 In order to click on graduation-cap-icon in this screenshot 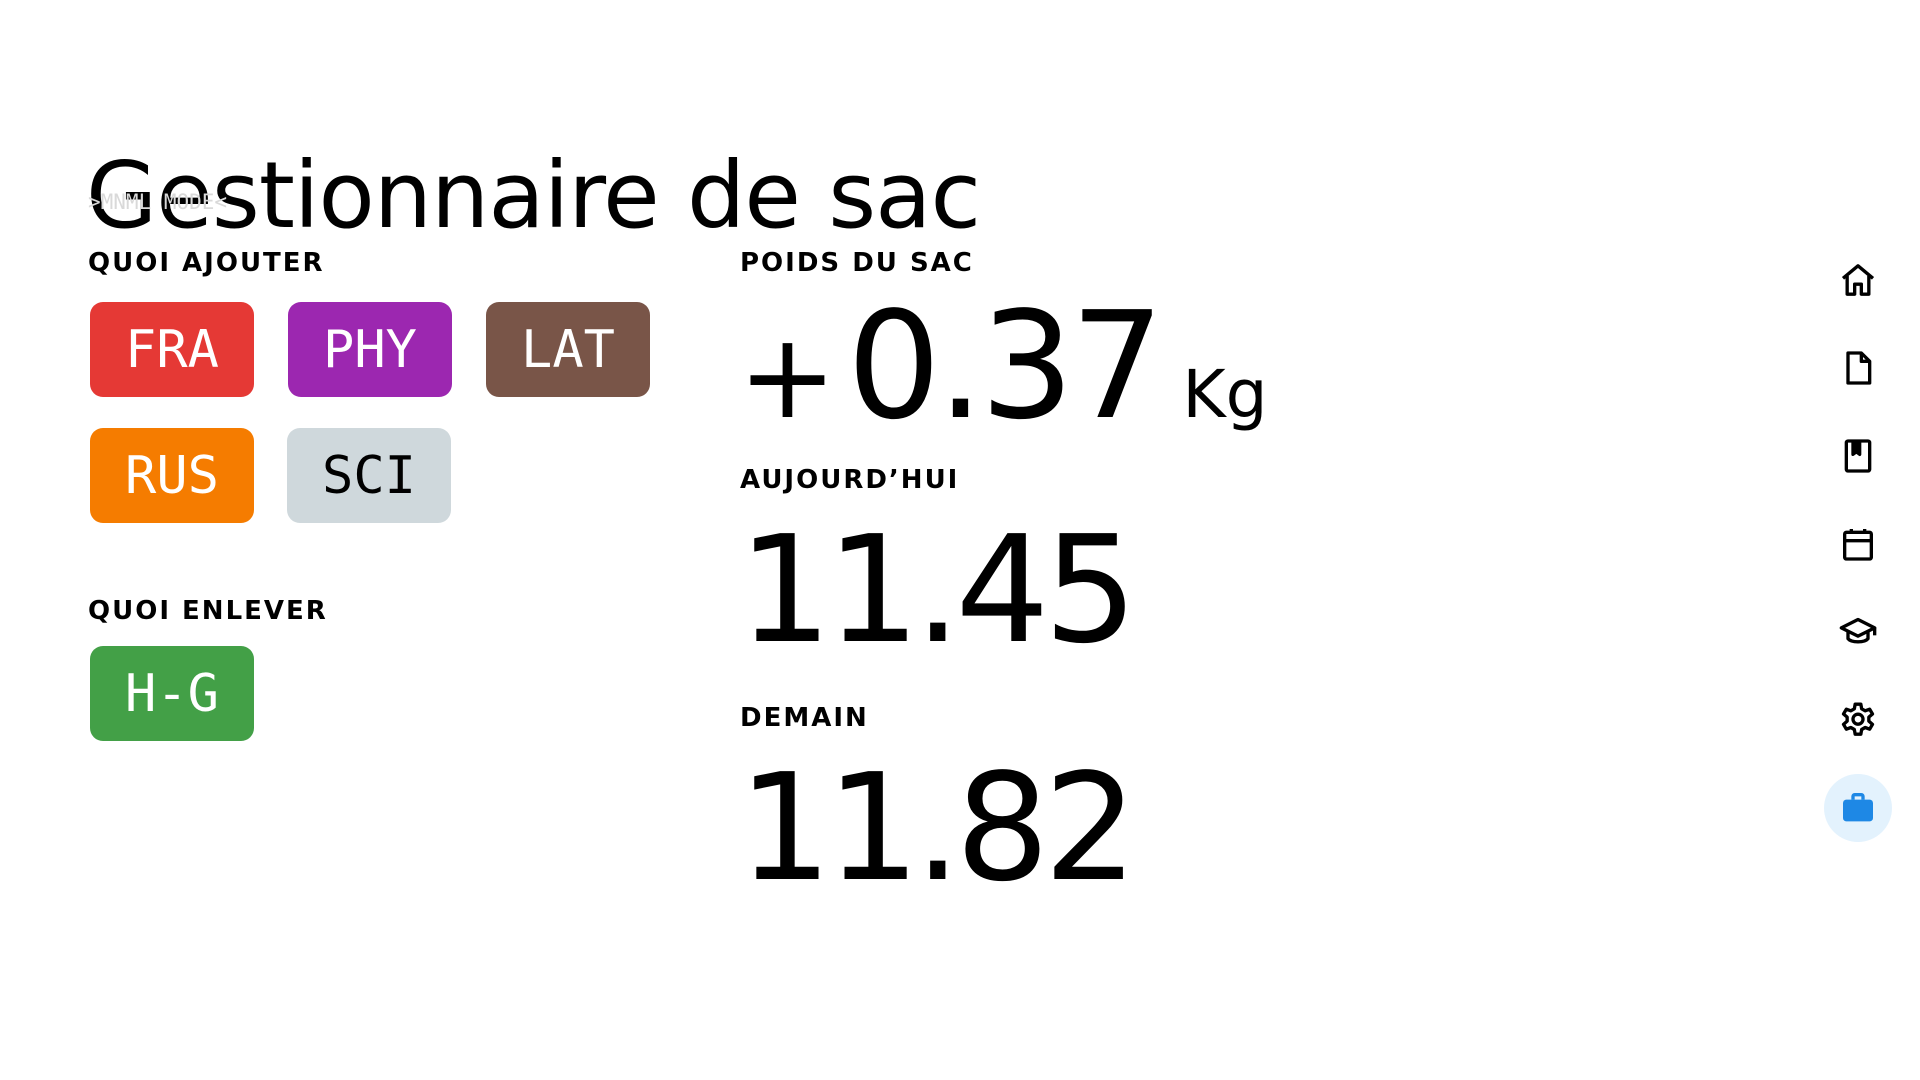, I will do `click(1858, 630)`.